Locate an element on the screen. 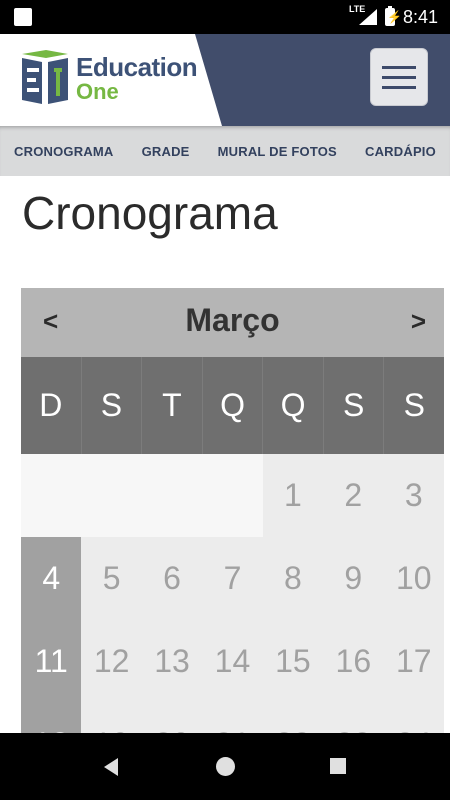  calendar-day: 10 is located at coordinates (413, 578).